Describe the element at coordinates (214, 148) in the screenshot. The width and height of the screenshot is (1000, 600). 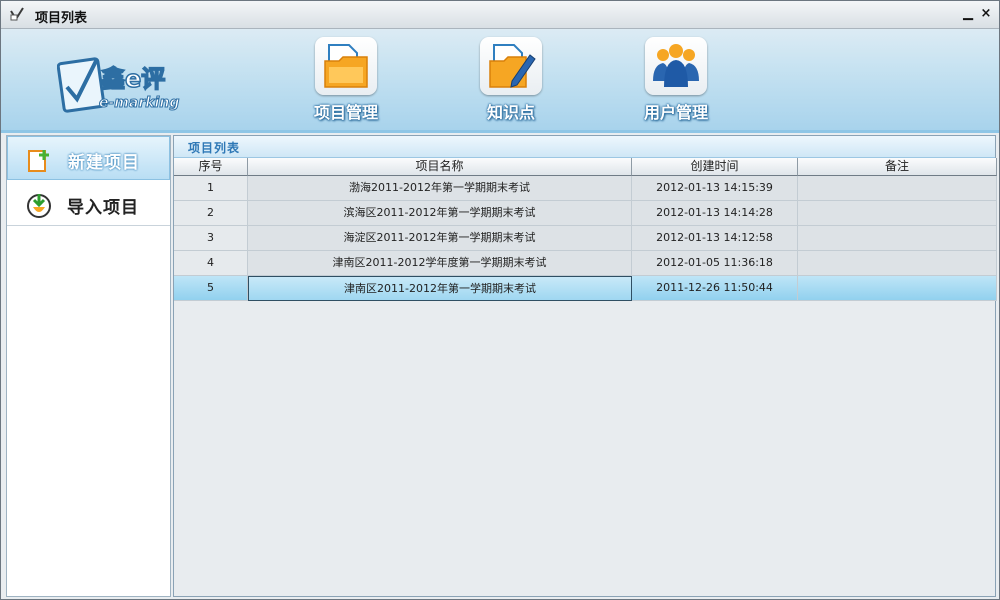
I see `panel-title: 项目列表` at that location.